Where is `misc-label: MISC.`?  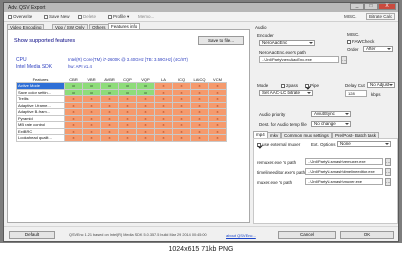
misc-label: MISC. is located at coordinates (353, 34).